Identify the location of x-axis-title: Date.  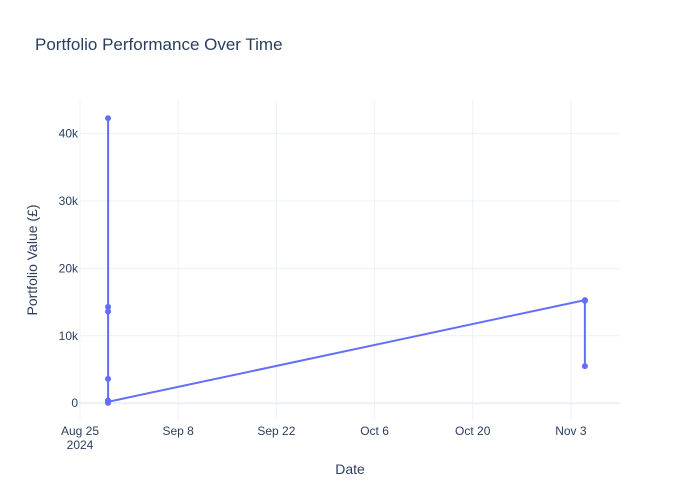
(350, 469).